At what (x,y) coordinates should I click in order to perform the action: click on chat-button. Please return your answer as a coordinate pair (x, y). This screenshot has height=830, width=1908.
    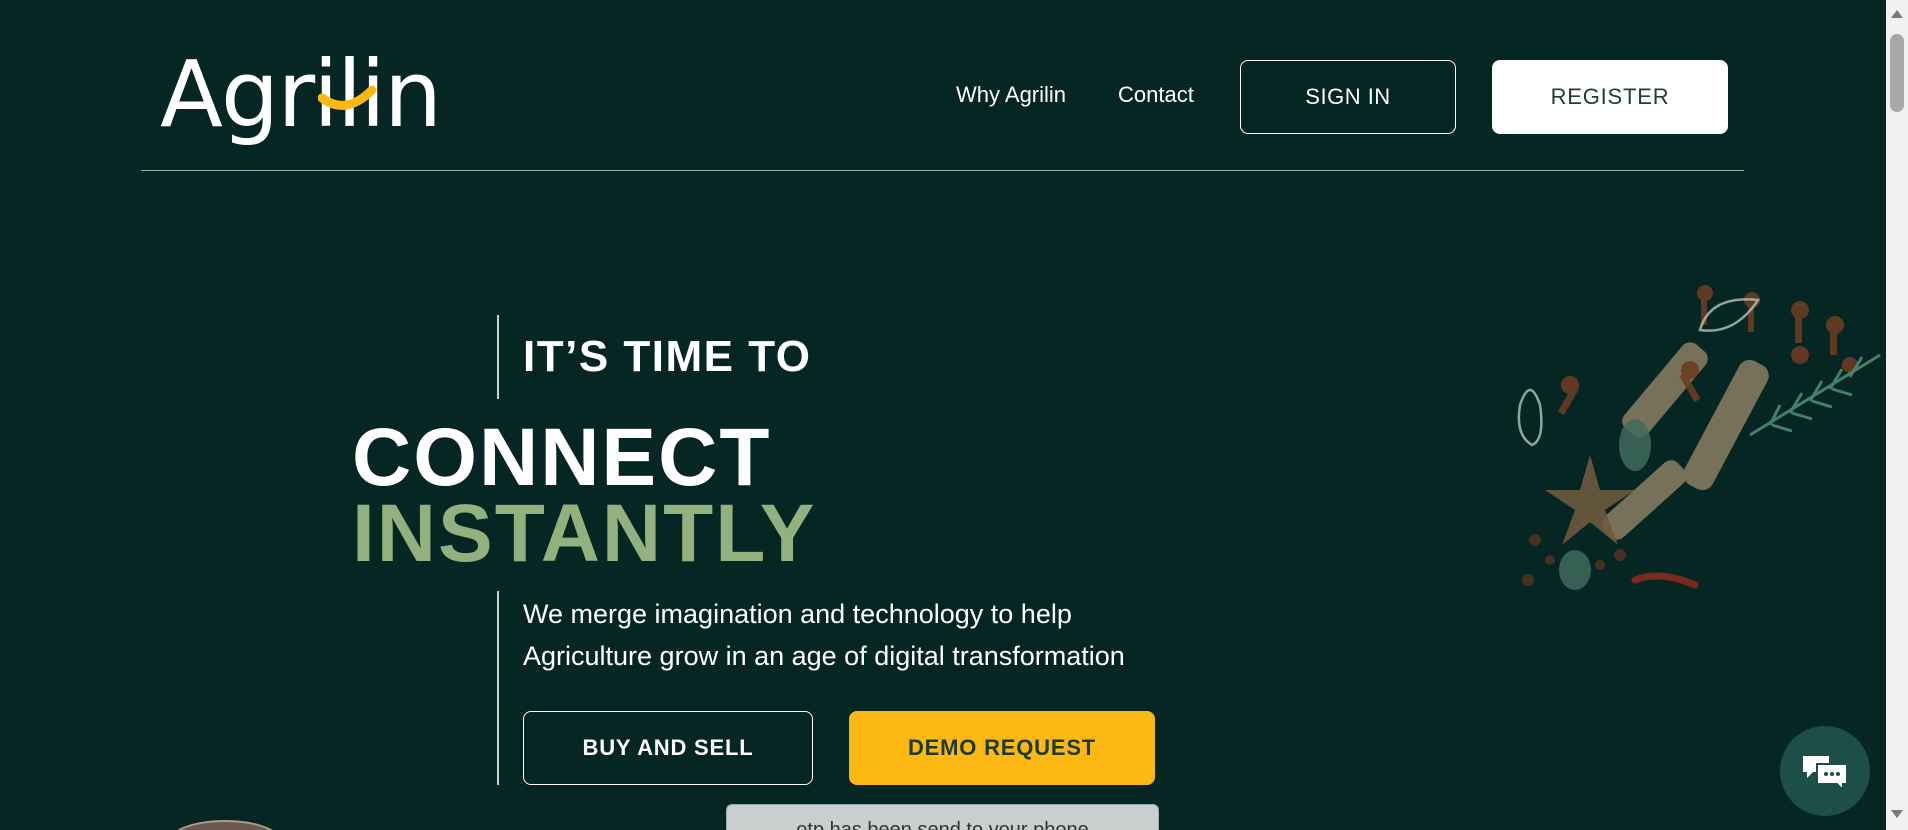
    Looking at the image, I should click on (1825, 771).